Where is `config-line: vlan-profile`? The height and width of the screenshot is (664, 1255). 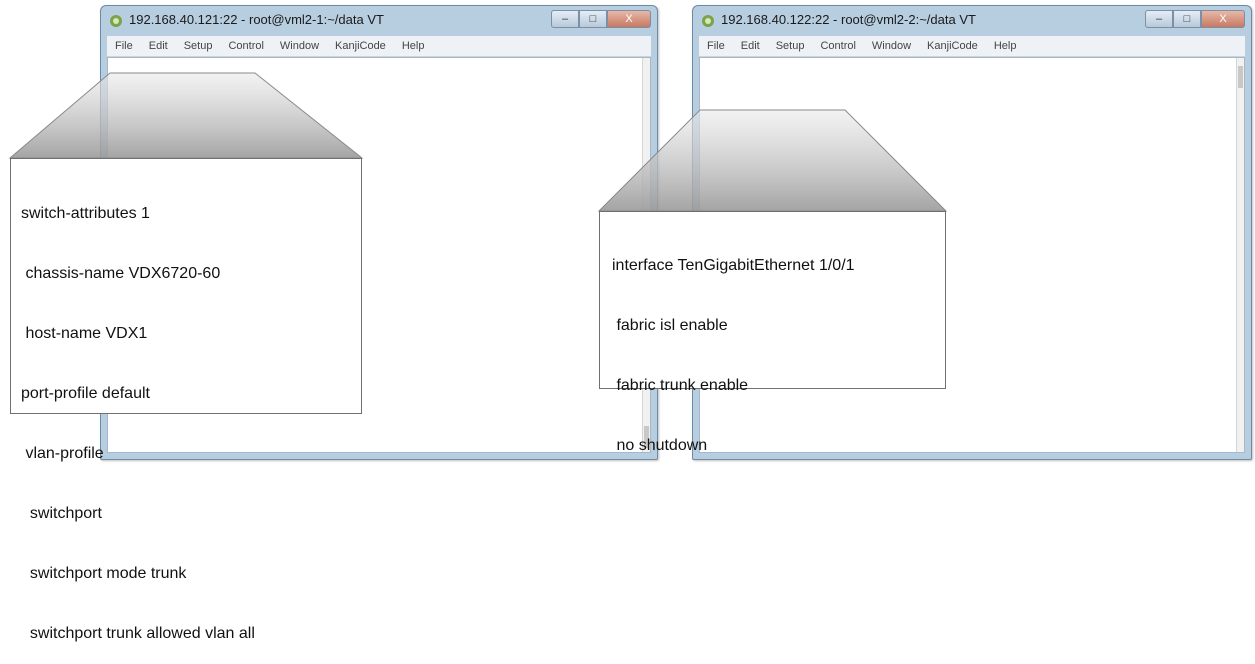
config-line: vlan-profile is located at coordinates (62, 453).